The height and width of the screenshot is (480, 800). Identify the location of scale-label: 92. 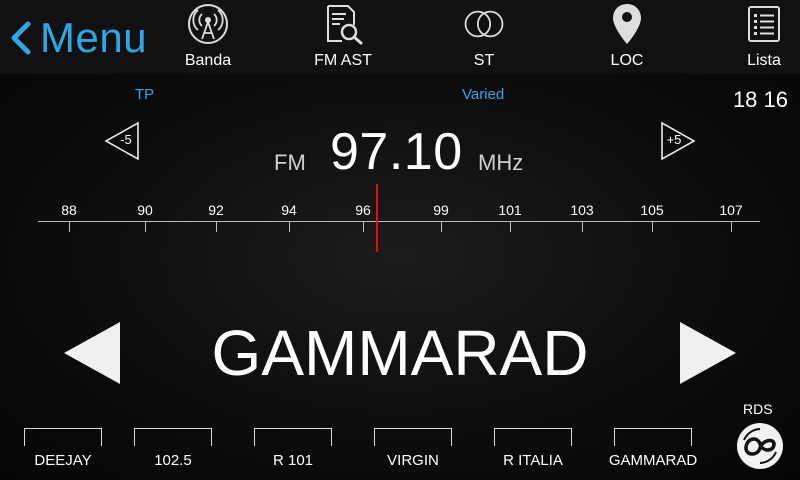
(216, 210).